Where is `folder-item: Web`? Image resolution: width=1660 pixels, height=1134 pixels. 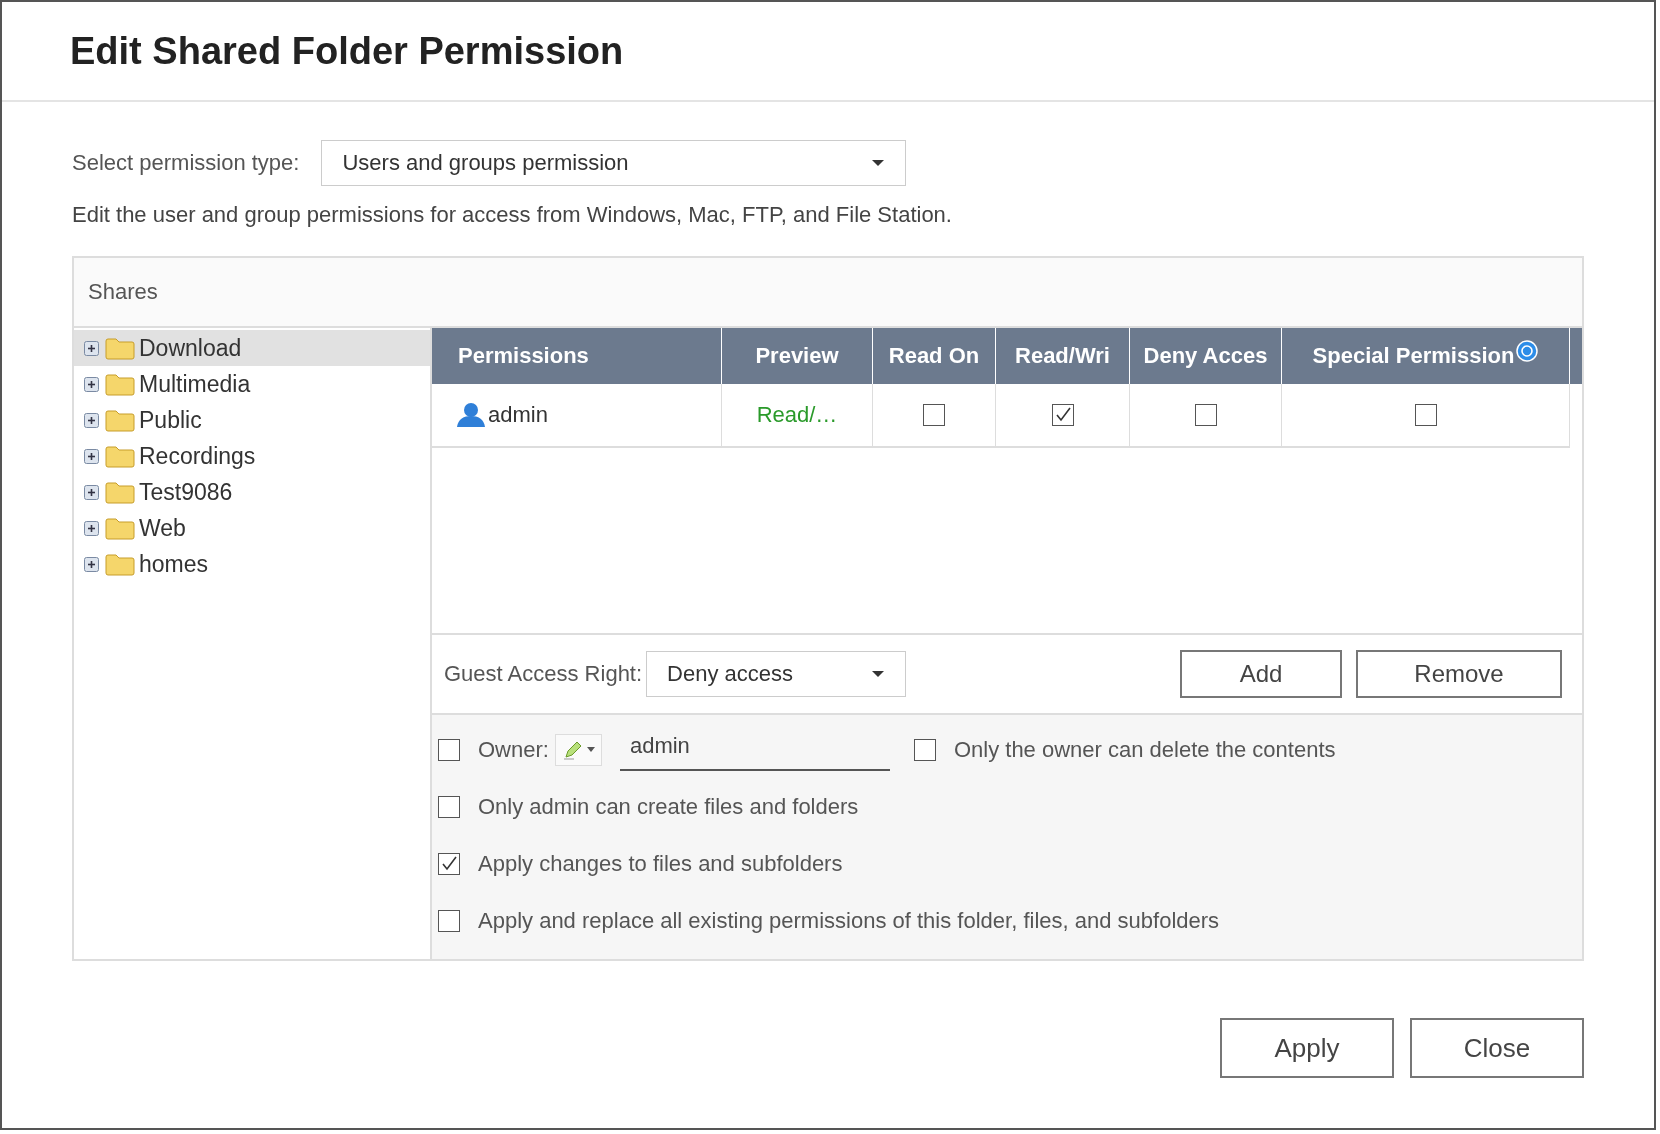 folder-item: Web is located at coordinates (252, 528).